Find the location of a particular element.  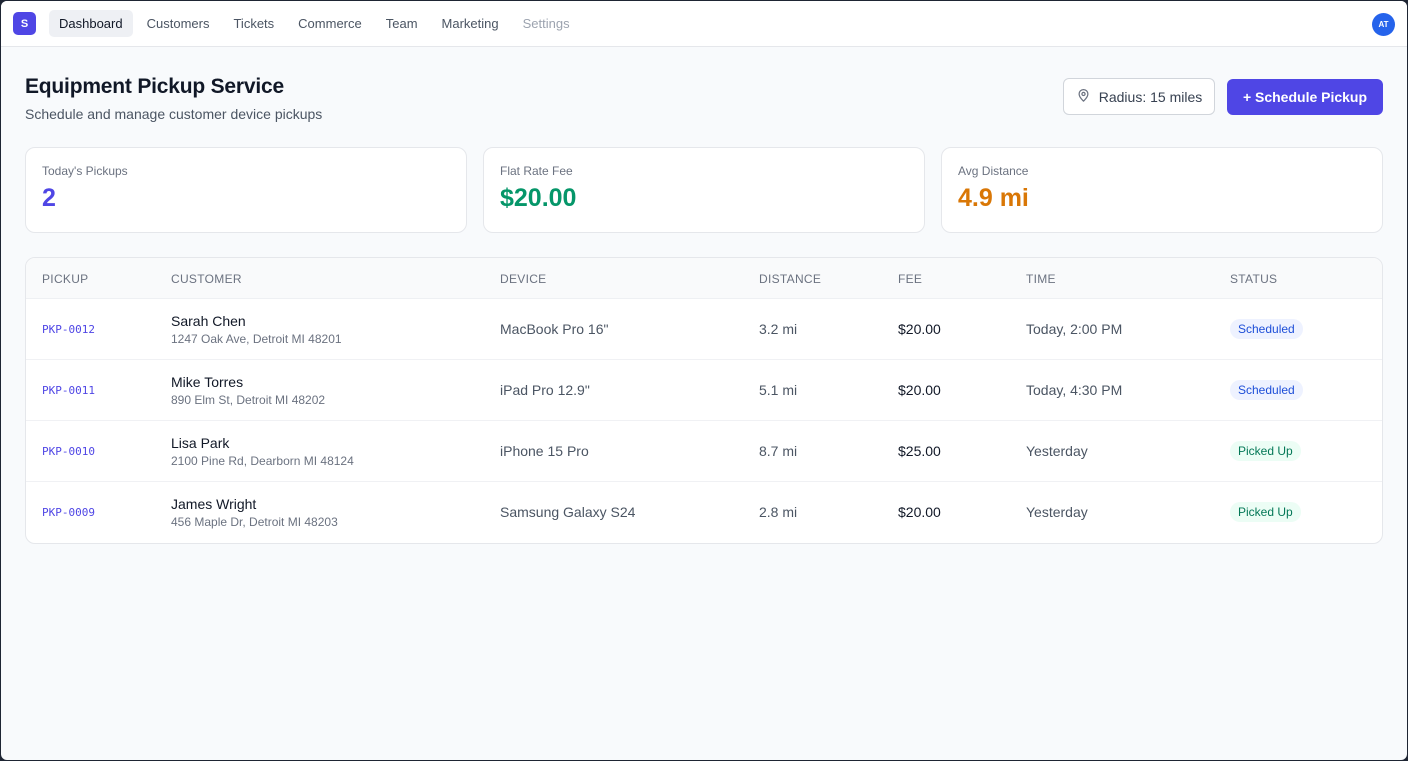

pickup-id-link: PKP-0009 is located at coordinates (68, 512).